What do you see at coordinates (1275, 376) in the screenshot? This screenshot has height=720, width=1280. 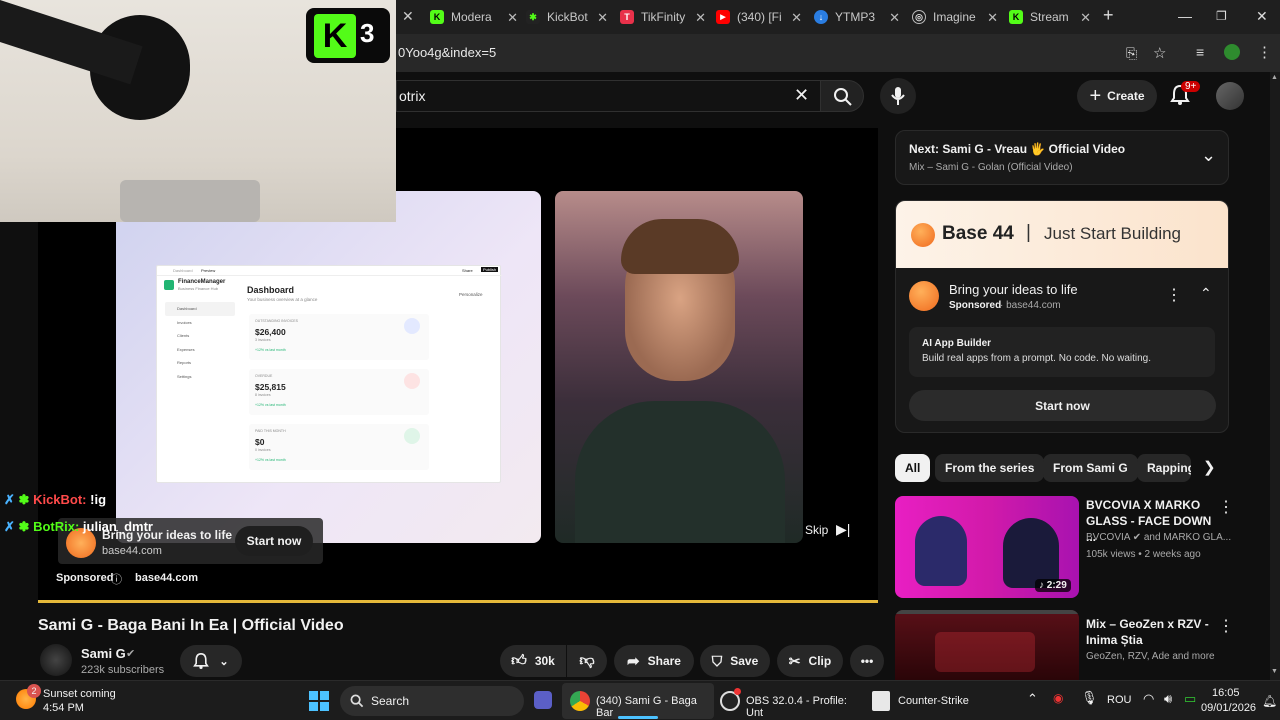 I see `page-scrollbar: ▲ ▼` at bounding box center [1275, 376].